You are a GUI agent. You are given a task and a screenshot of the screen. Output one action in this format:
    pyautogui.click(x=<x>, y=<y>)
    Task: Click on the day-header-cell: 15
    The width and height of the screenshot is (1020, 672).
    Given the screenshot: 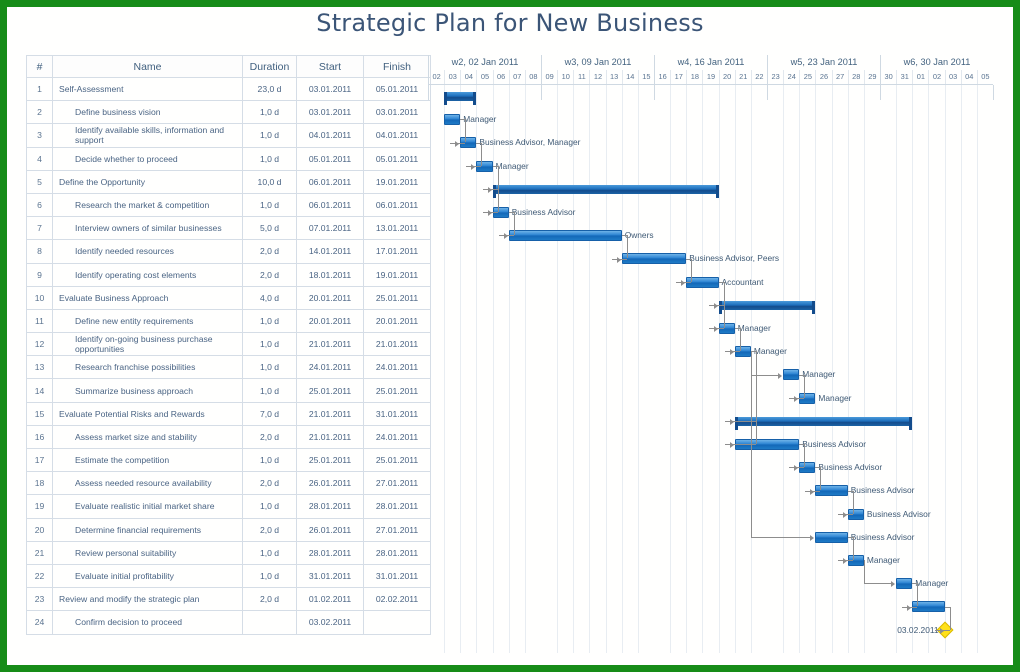 What is the action you would take?
    pyautogui.click(x=645, y=77)
    